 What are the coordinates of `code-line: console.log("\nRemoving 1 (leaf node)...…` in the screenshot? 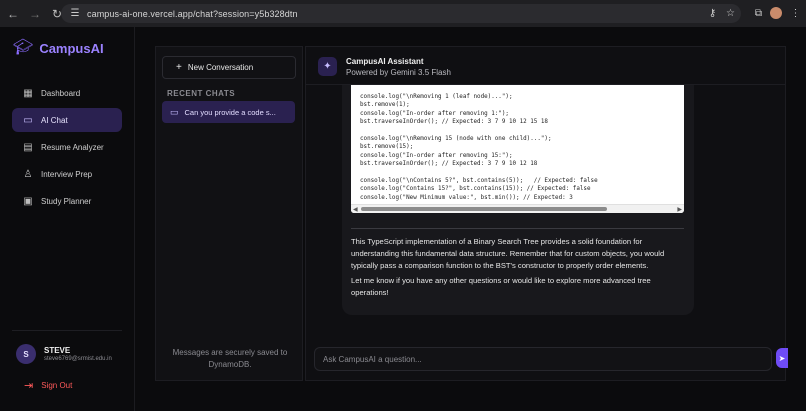 It's located at (436, 97).